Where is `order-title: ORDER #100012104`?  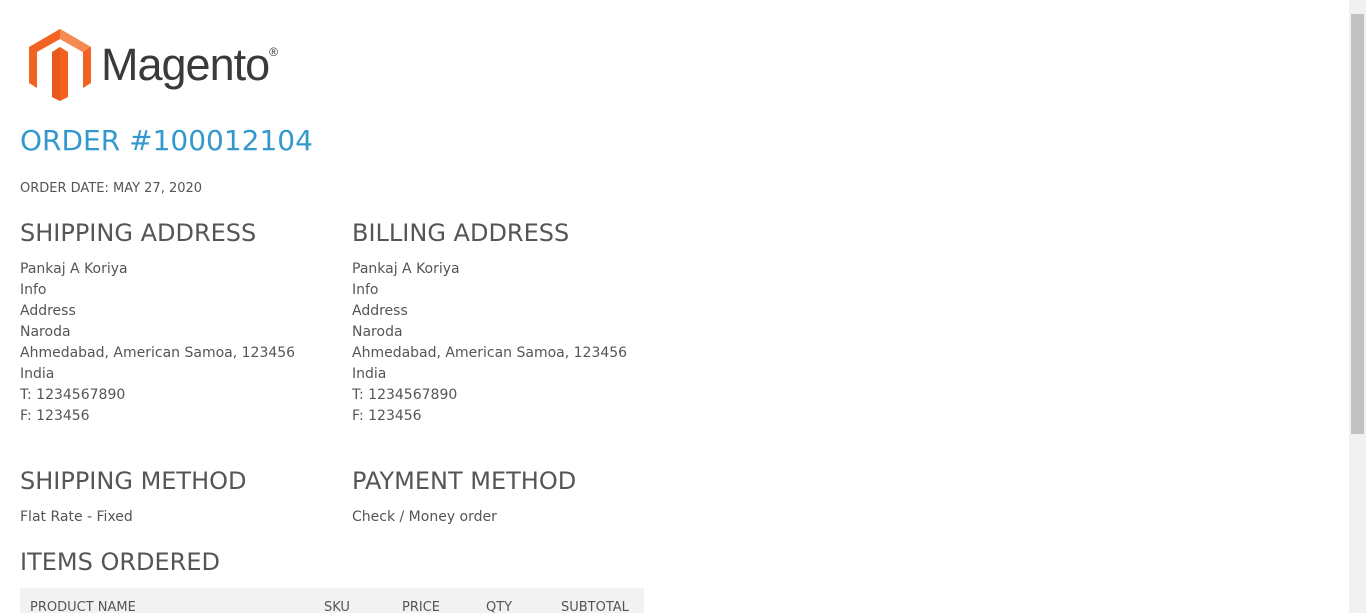 order-title: ORDER #100012104 is located at coordinates (166, 140).